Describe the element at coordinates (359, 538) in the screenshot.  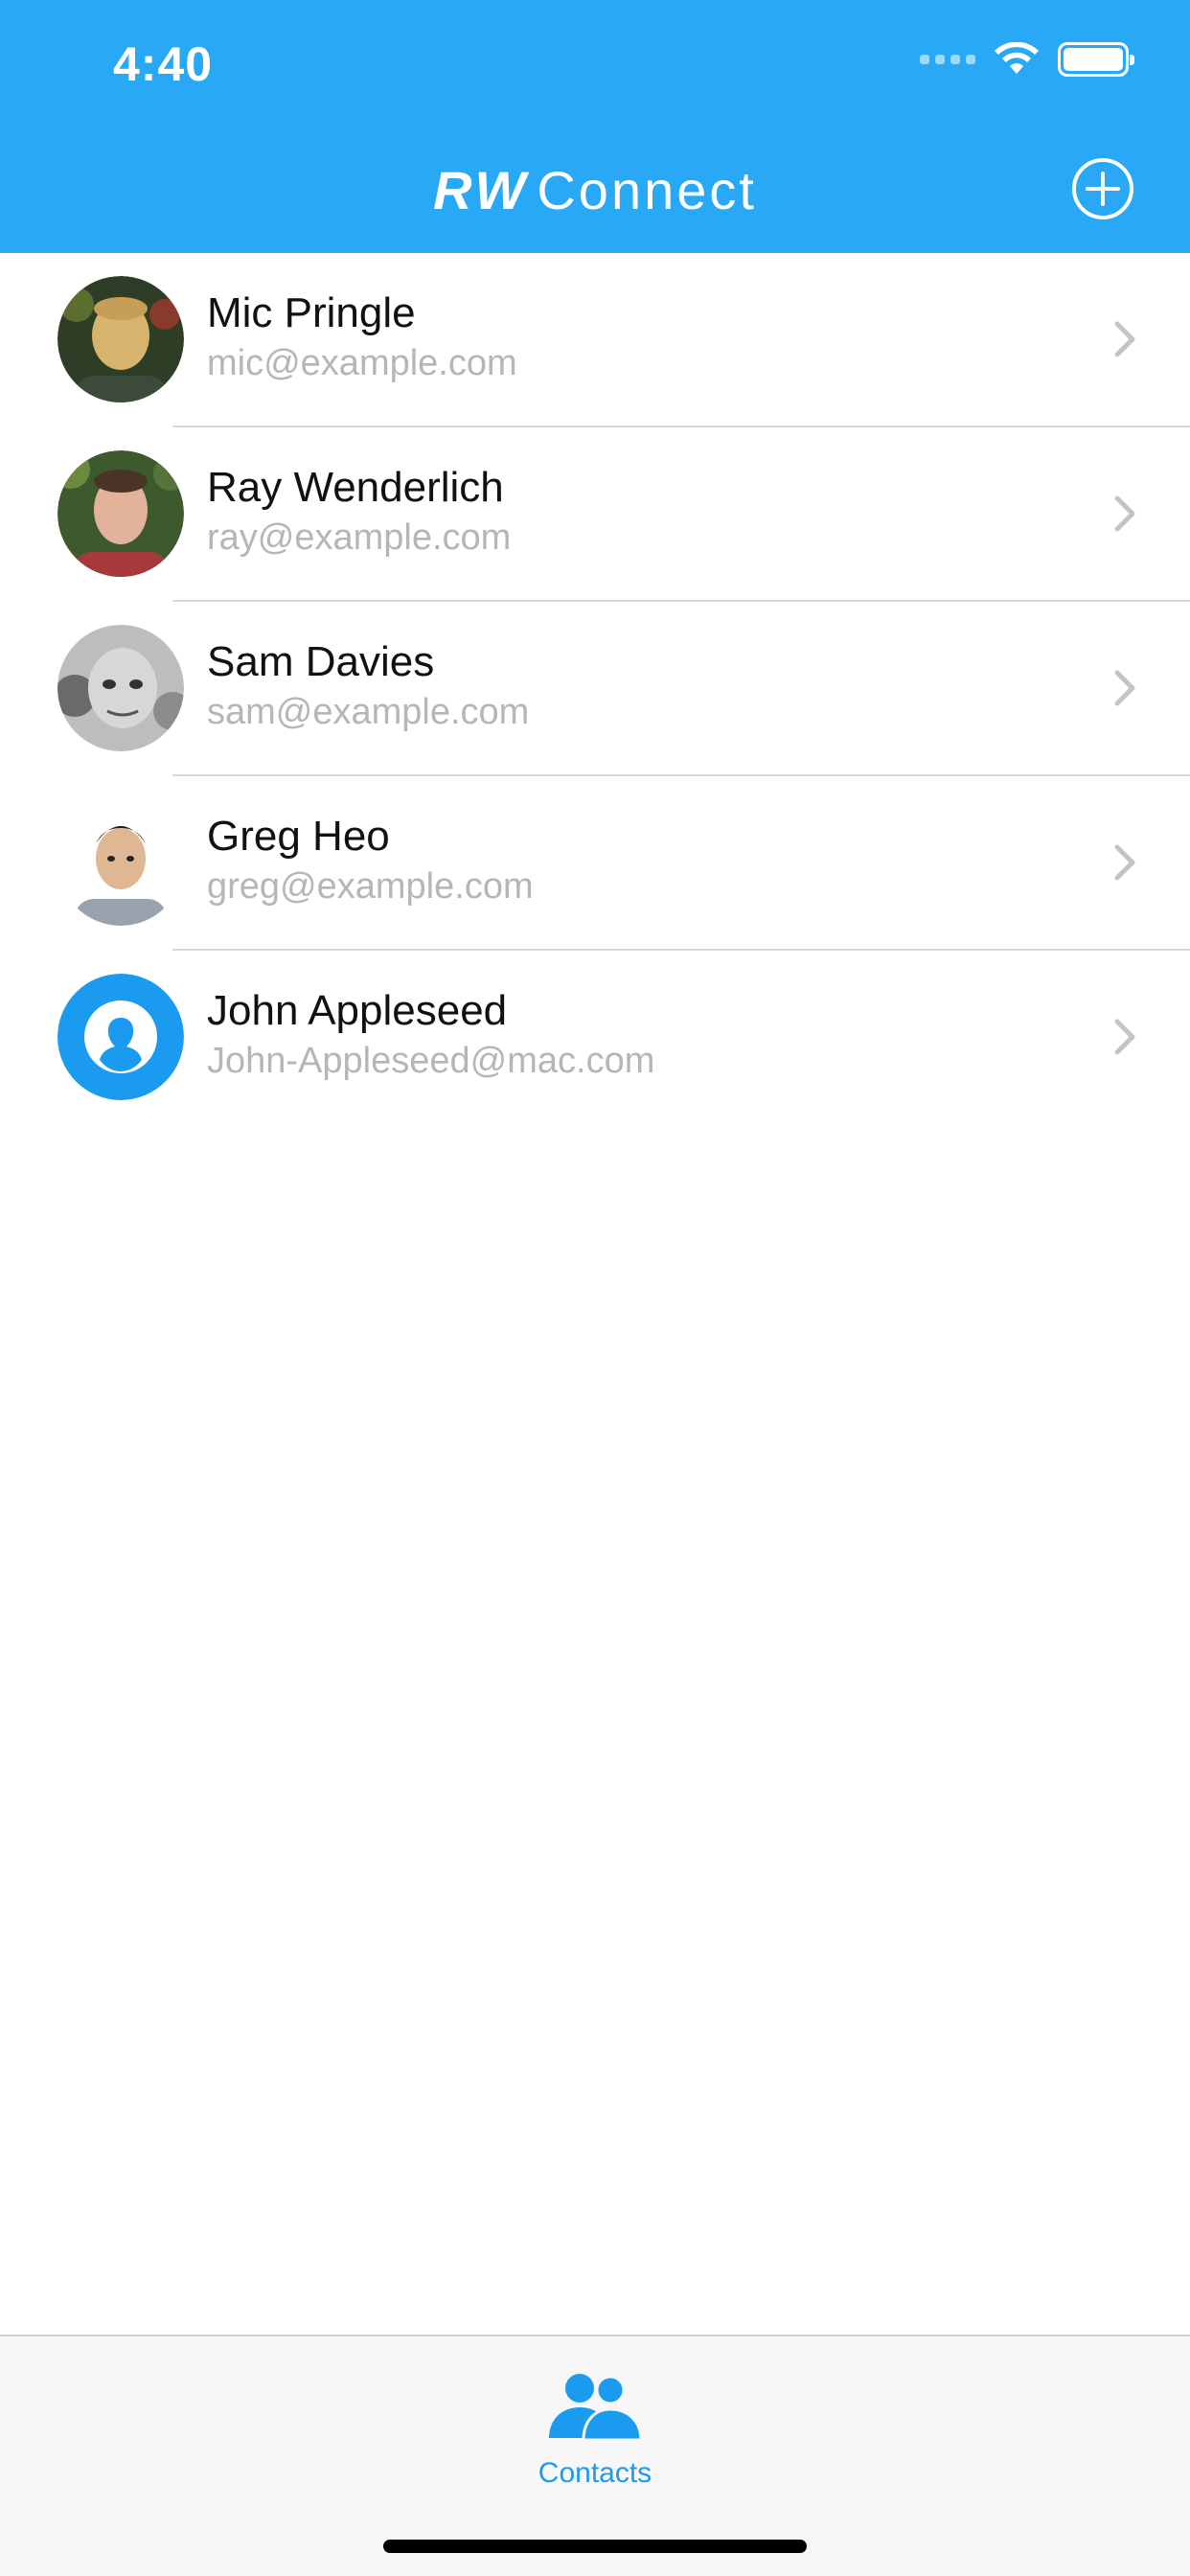
I see `contact-email: ray@example.com` at that location.